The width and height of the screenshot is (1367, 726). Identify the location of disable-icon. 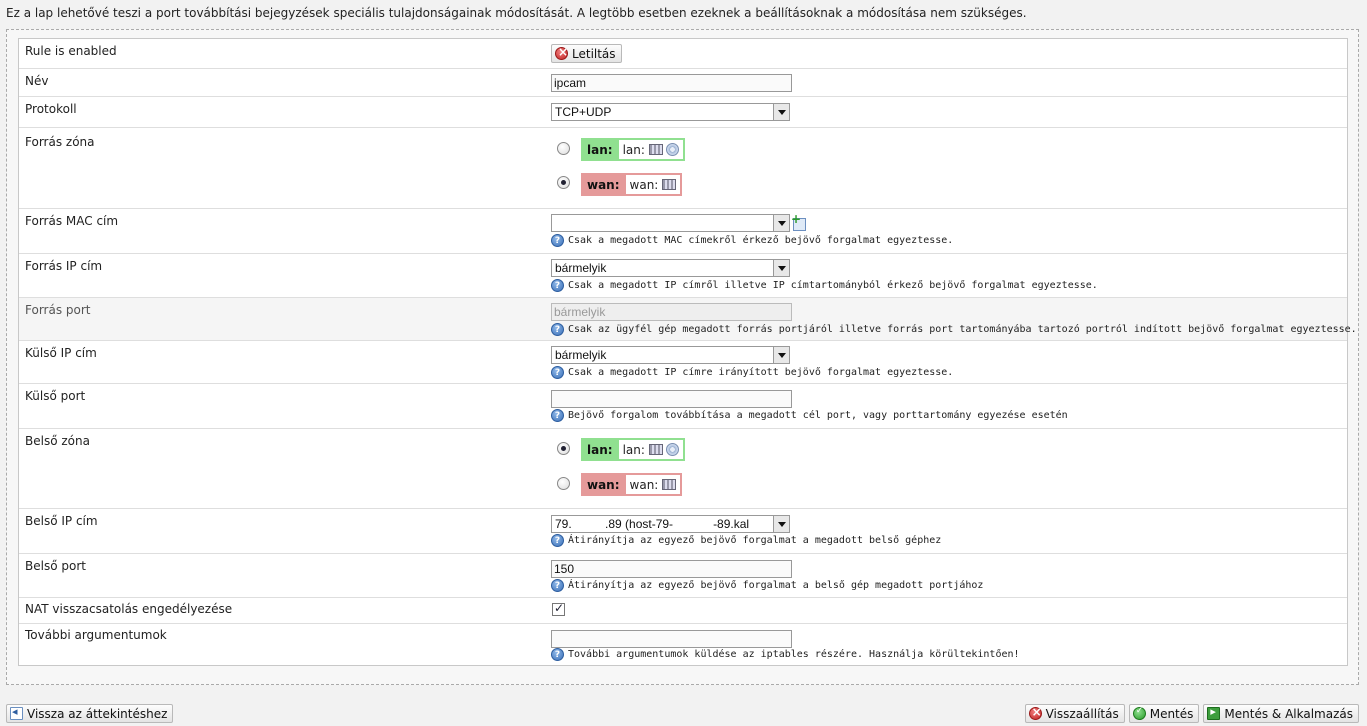
(561, 52).